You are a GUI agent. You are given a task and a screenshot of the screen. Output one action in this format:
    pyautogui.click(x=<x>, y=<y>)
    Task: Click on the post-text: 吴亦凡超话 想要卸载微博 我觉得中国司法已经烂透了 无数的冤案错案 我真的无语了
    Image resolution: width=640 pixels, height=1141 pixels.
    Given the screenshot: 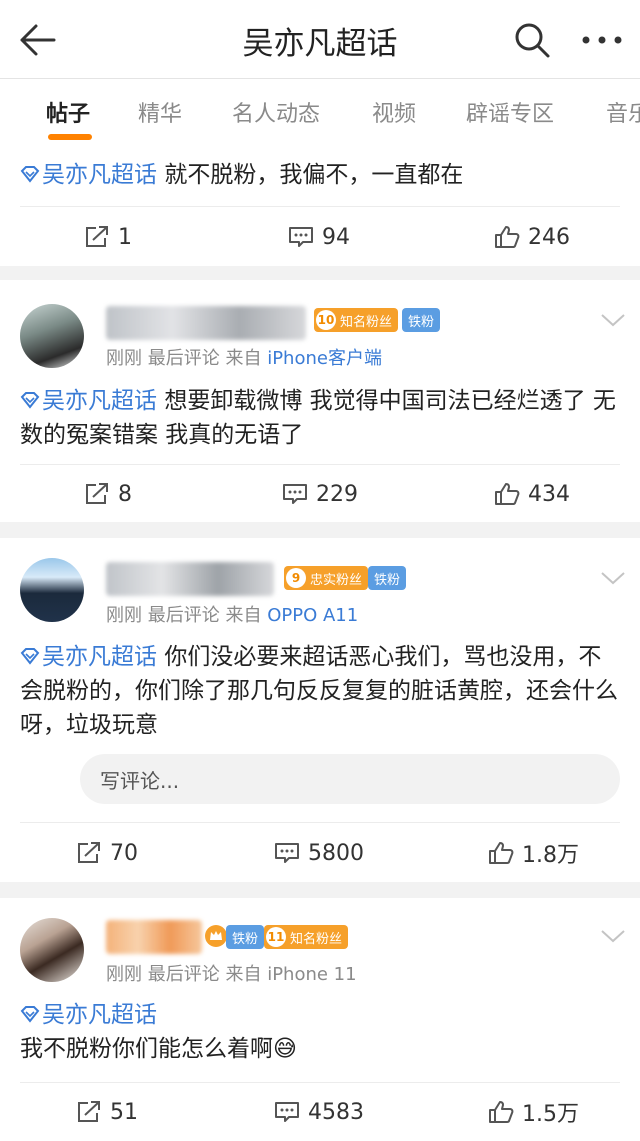 What is the action you would take?
    pyautogui.click(x=320, y=418)
    